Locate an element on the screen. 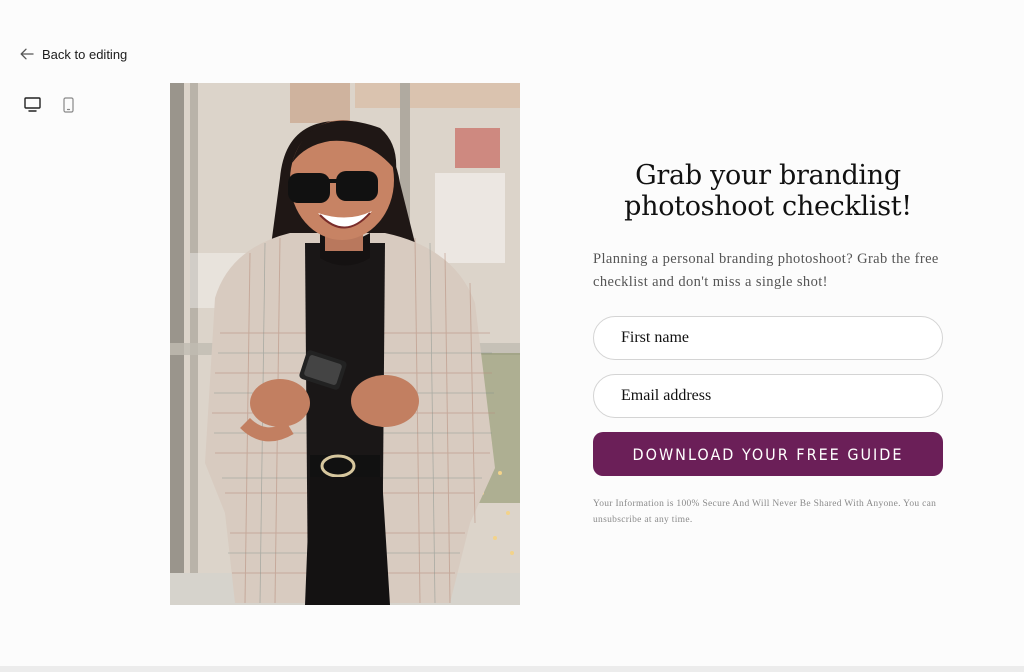 This screenshot has width=1024, height=672. first-name-placeholder: First name is located at coordinates (655, 337).